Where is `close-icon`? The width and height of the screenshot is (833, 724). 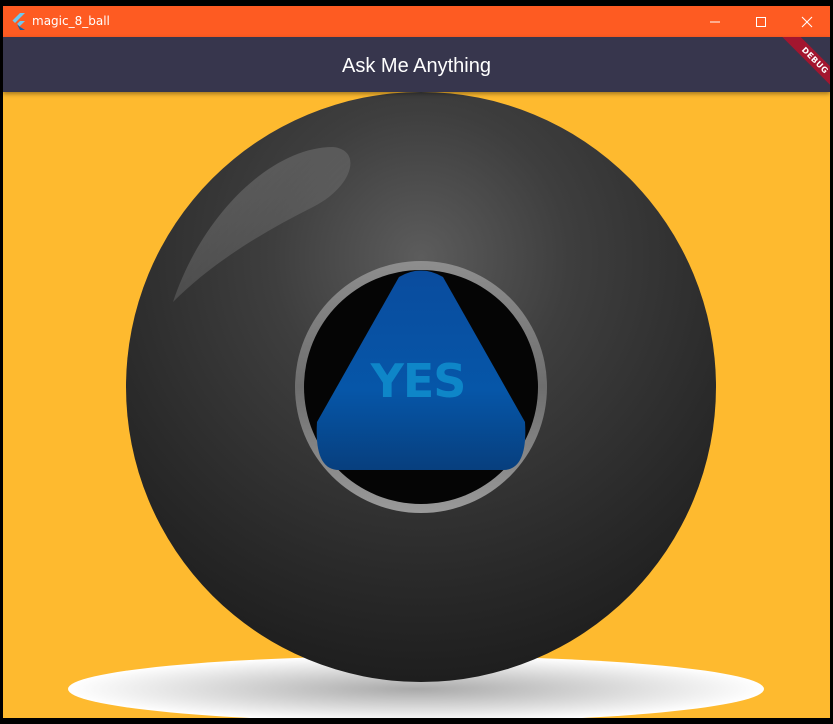
close-icon is located at coordinates (807, 22).